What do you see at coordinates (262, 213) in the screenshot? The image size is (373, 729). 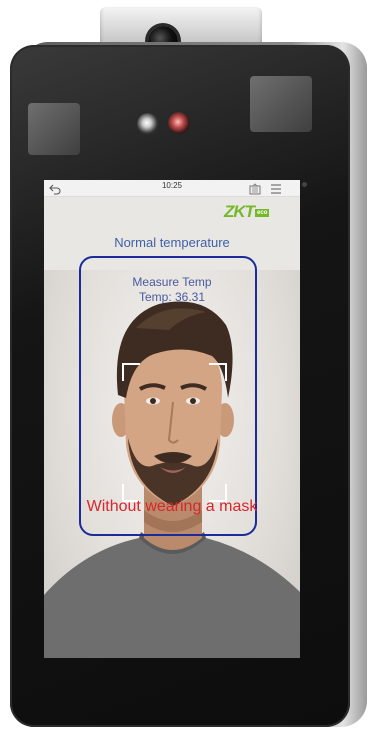 I see `brand-logo-suffix: eco` at bounding box center [262, 213].